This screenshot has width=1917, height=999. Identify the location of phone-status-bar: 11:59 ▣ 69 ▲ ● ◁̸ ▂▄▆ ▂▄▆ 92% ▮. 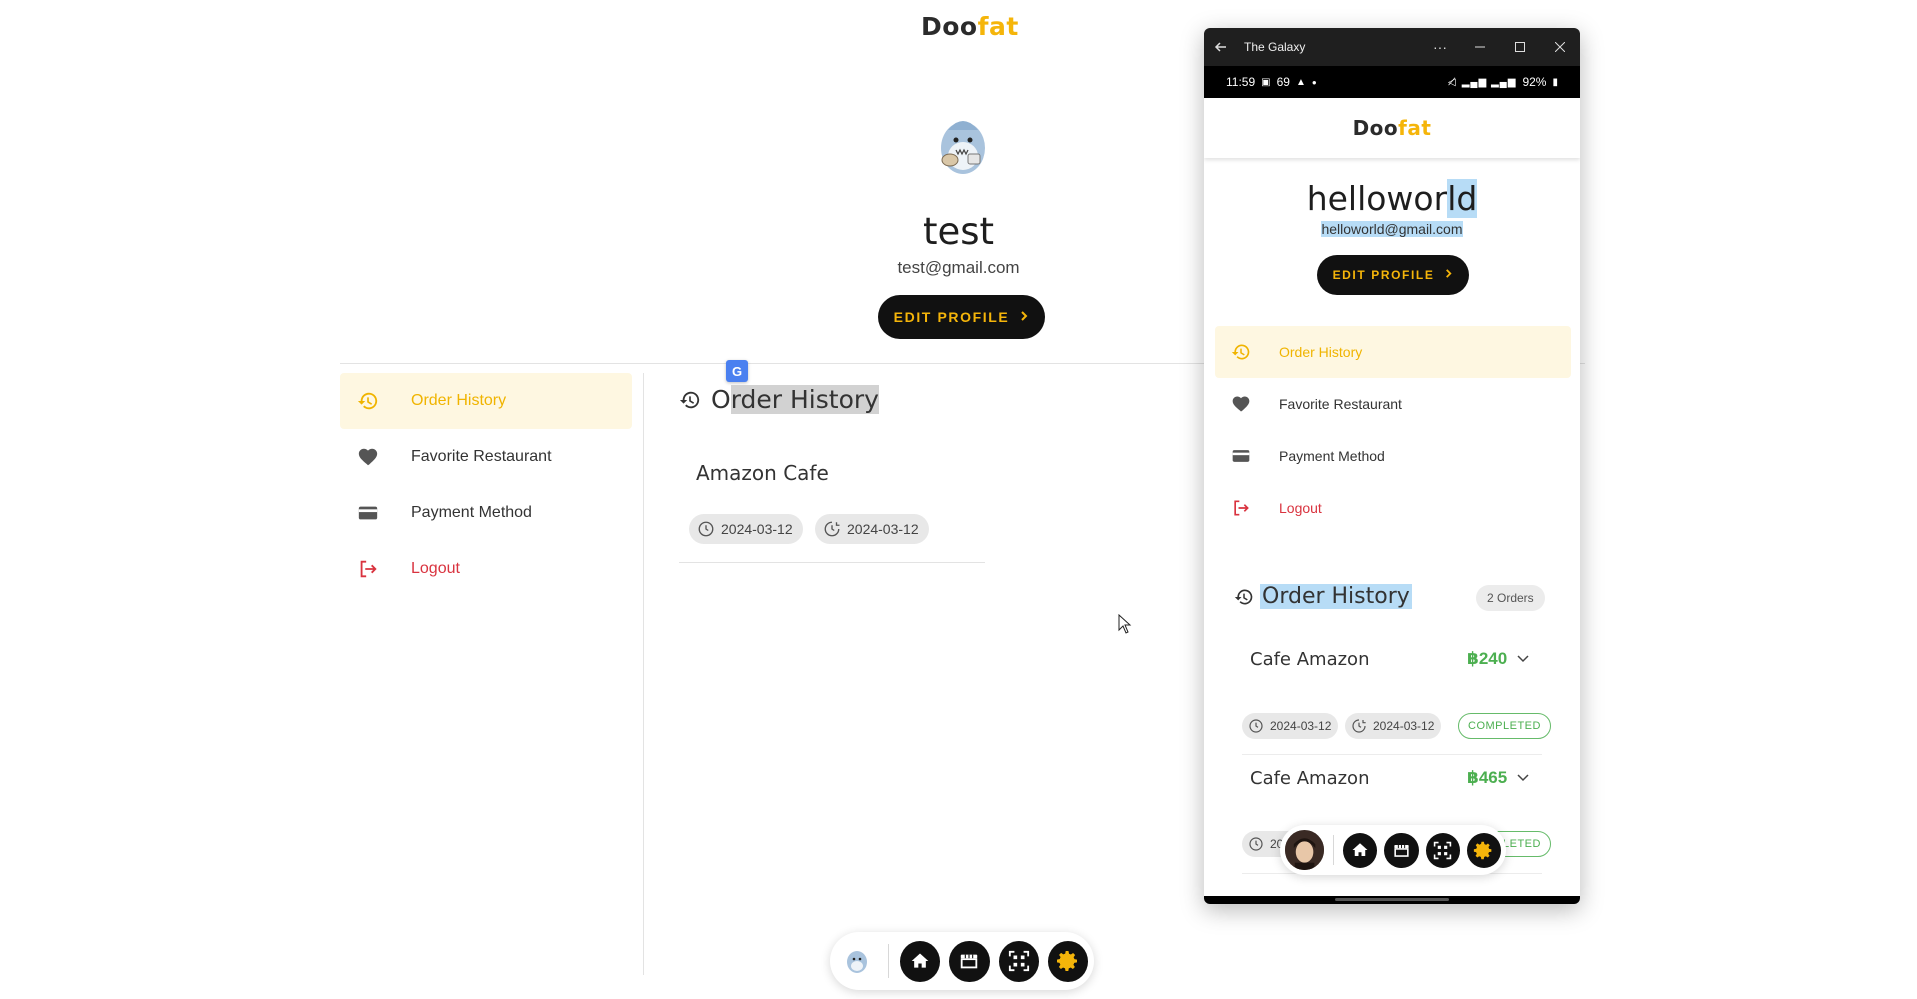
(1392, 82).